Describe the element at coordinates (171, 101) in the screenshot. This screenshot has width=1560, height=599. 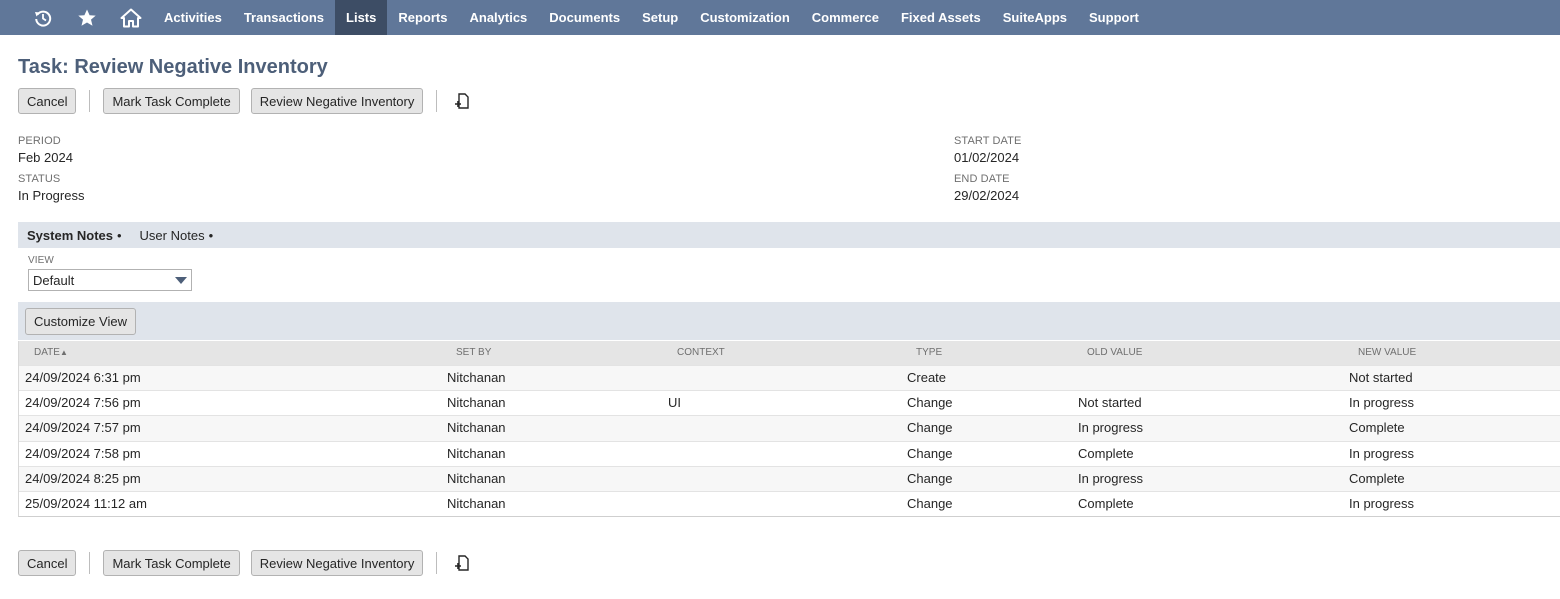
I see `mark-task-complete-button: Mark Task Complete` at that location.